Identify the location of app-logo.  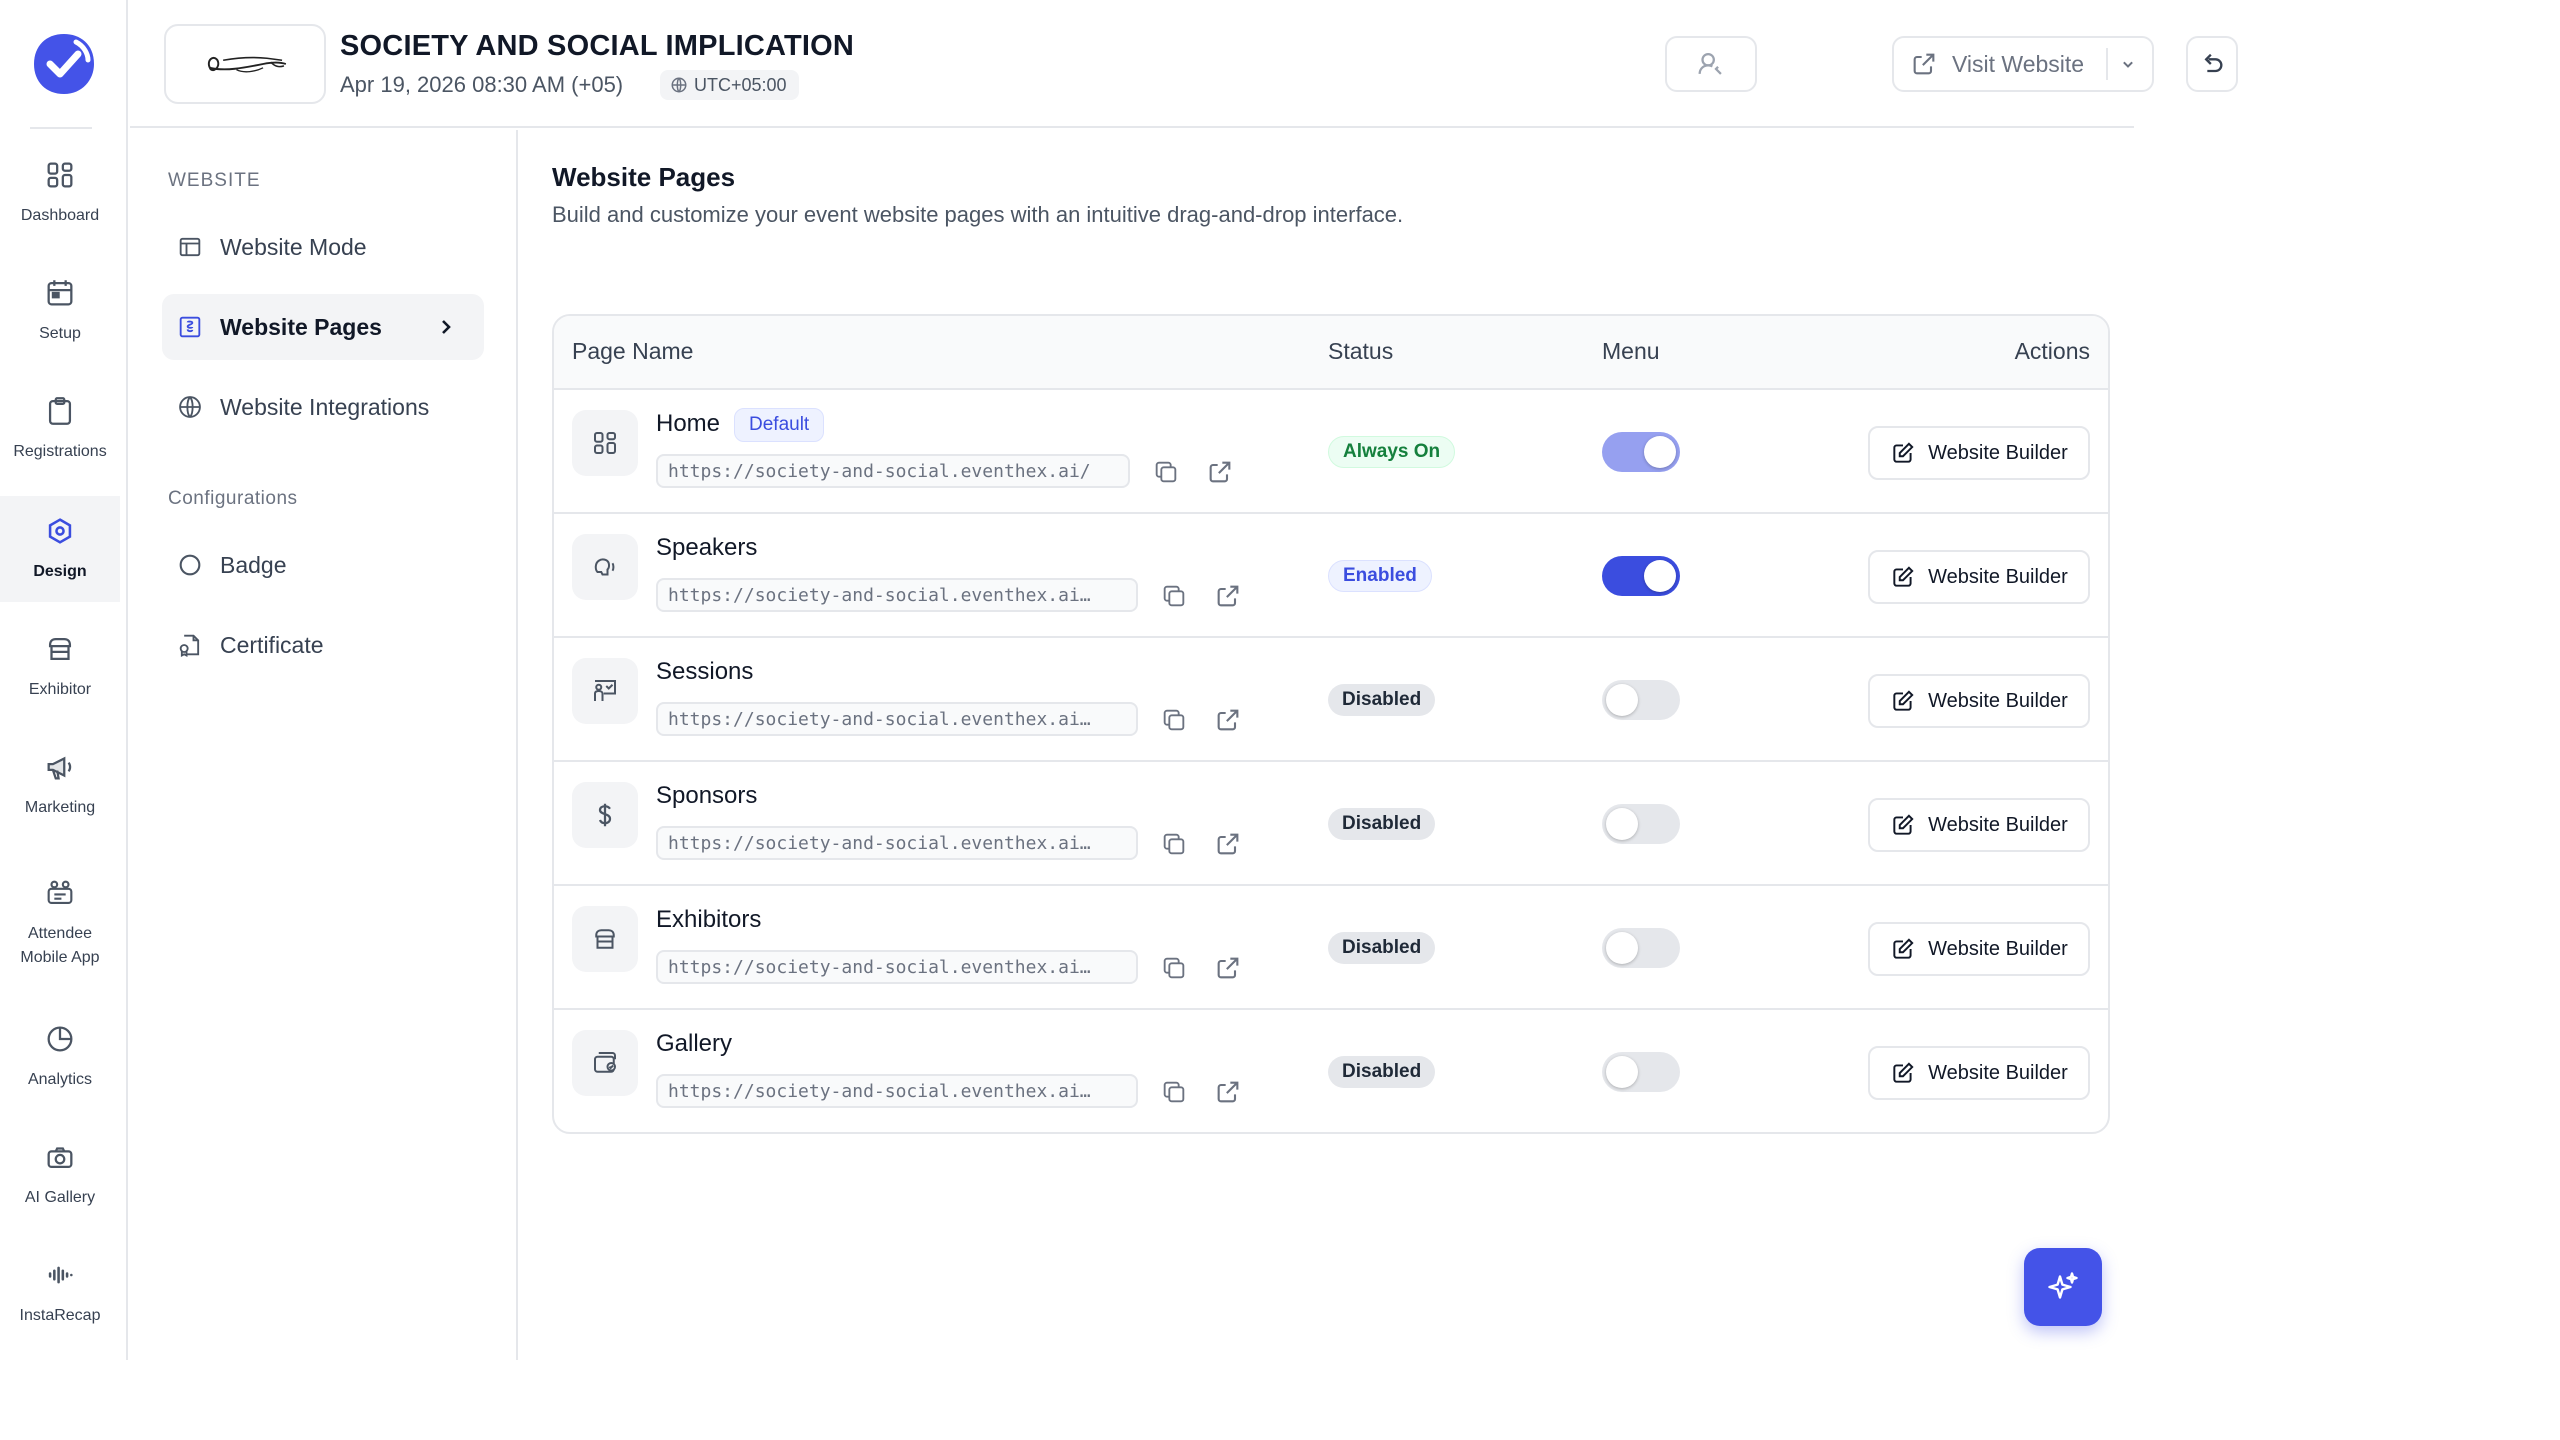
(64, 64).